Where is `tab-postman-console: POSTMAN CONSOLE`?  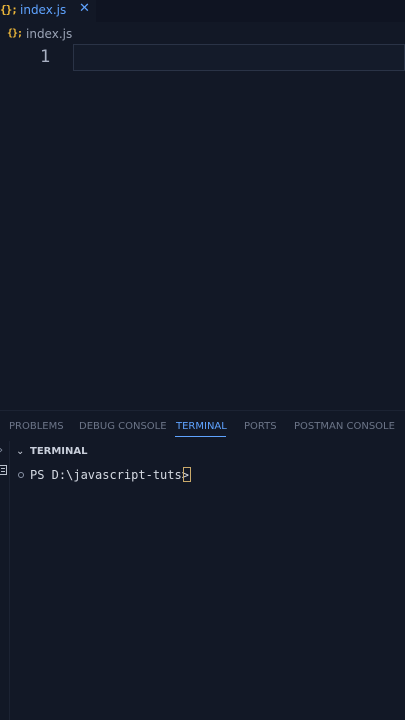 tab-postman-console: POSTMAN CONSOLE is located at coordinates (344, 426).